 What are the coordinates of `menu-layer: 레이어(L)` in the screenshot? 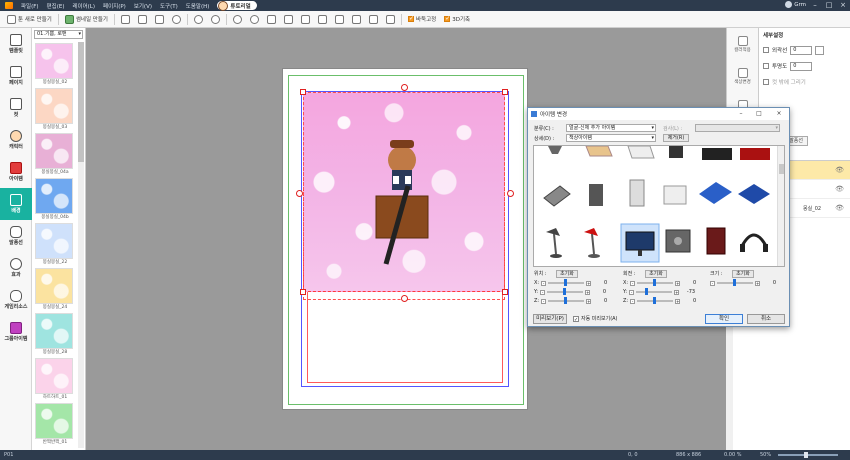 It's located at (83, 6).